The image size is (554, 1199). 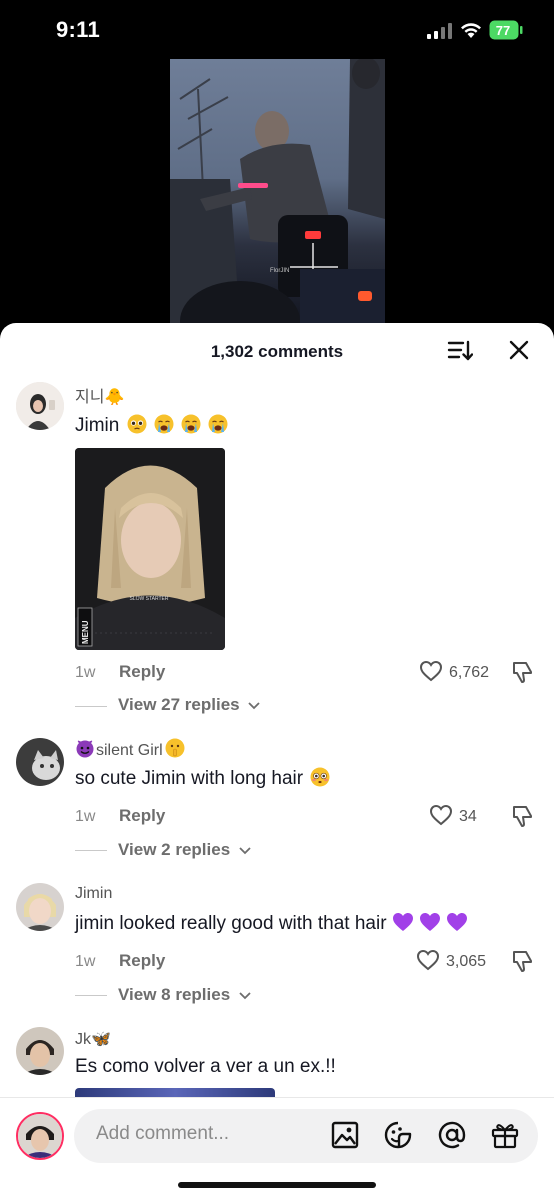 I want to click on like-count: 34, so click(x=468, y=816).